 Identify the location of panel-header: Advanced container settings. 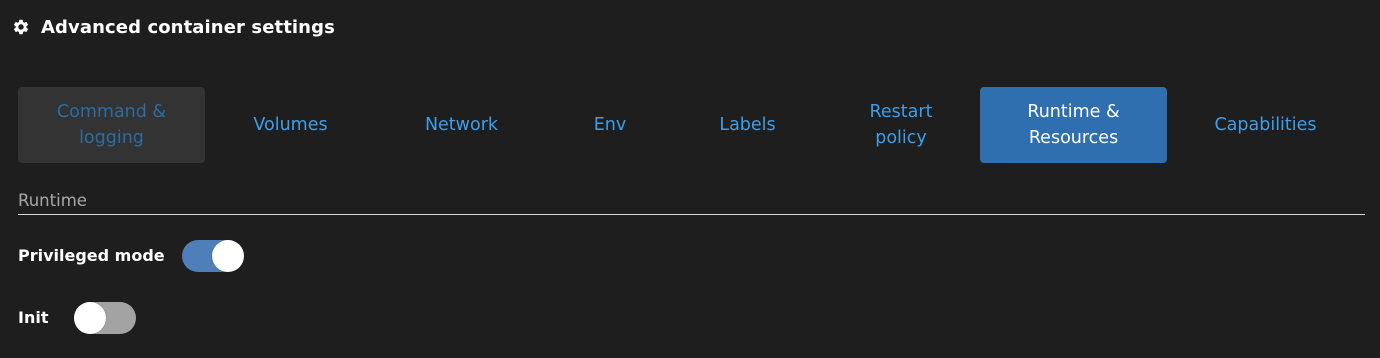
(173, 27).